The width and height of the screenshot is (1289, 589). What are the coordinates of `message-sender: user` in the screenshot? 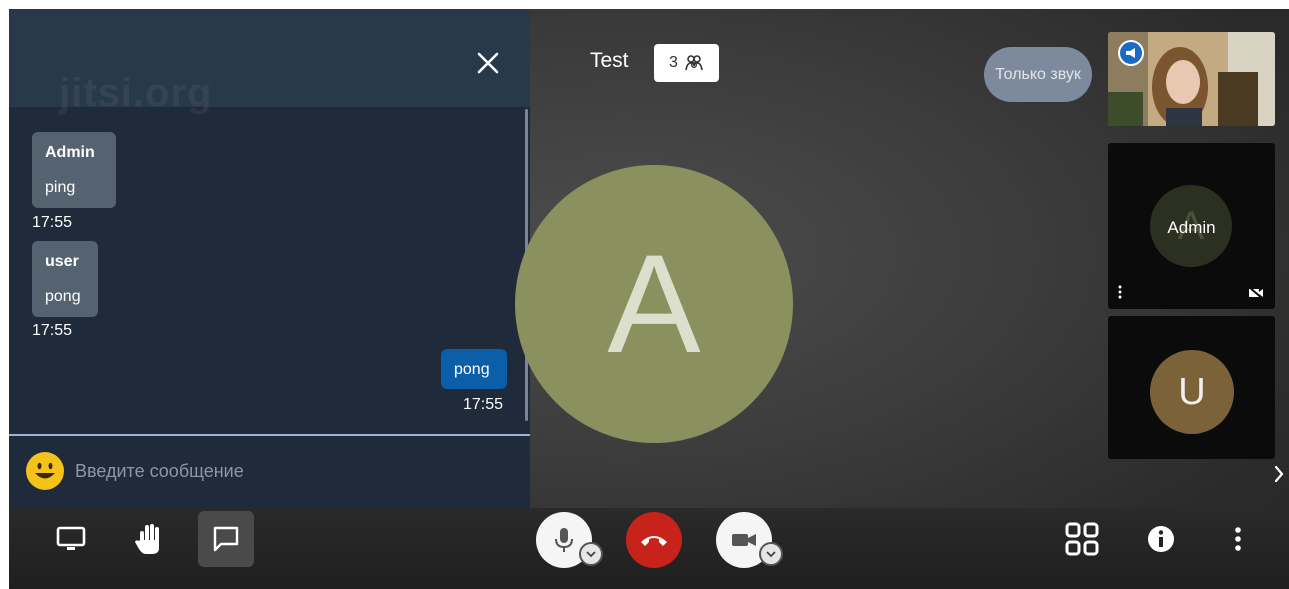 It's located at (62, 261).